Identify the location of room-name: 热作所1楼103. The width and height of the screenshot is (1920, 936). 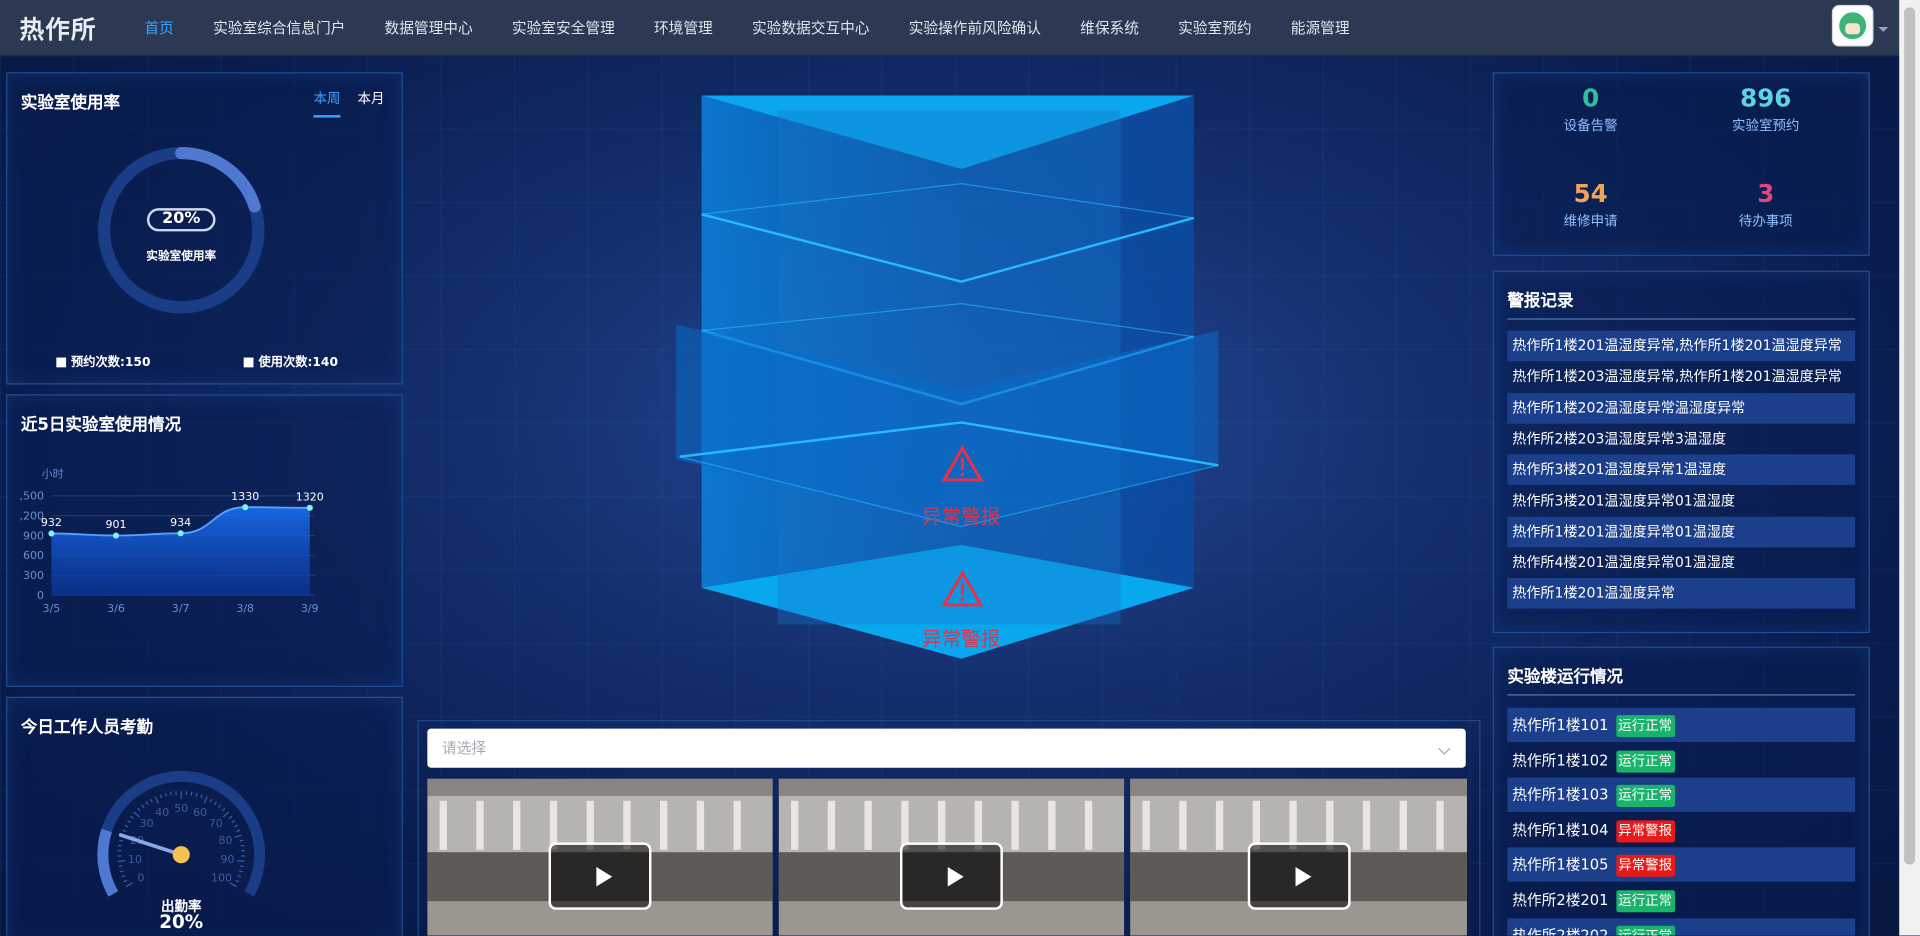
(1560, 795).